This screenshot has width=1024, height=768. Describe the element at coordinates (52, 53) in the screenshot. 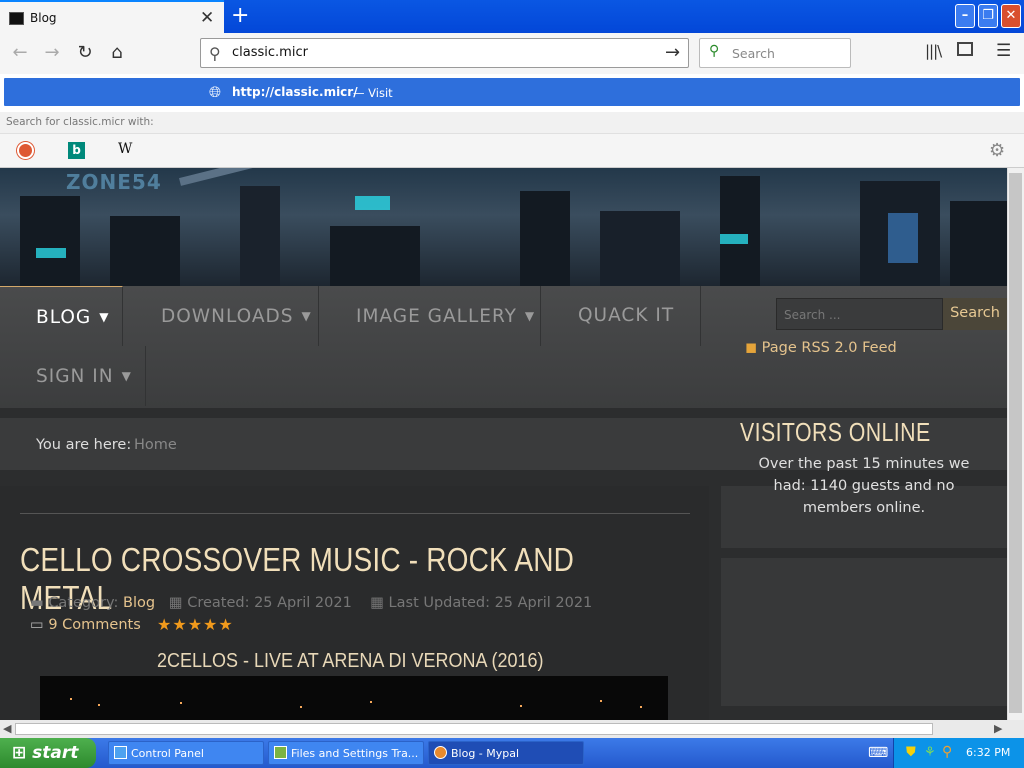

I see `forward-icon: →` at that location.